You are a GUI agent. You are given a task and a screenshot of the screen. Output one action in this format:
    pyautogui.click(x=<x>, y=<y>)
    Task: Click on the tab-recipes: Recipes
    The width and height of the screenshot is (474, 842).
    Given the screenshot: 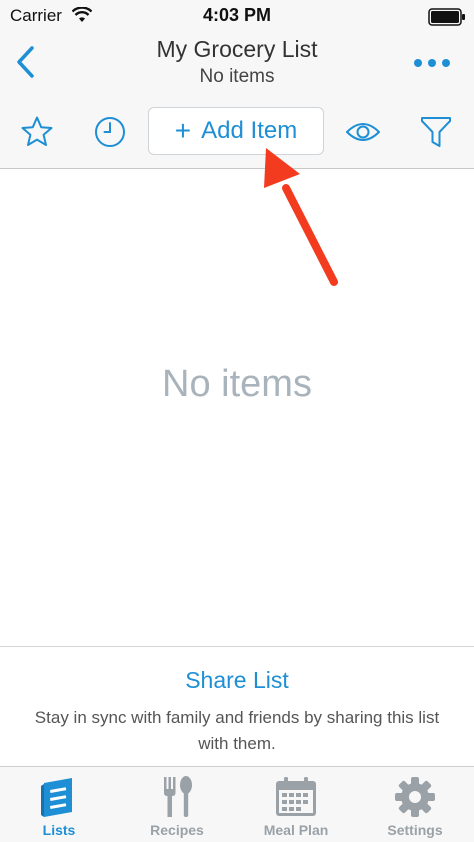 What is the action you would take?
    pyautogui.click(x=177, y=804)
    